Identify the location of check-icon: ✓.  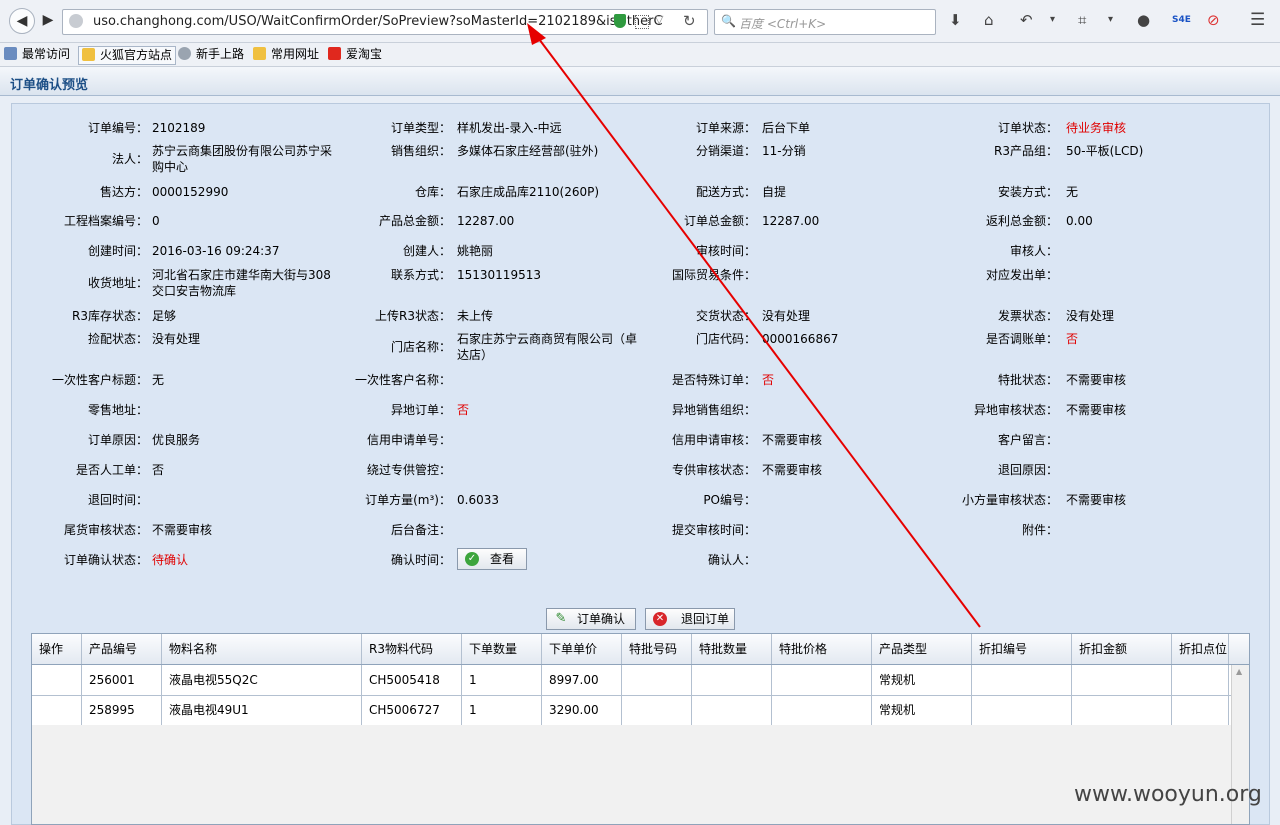
(472, 559).